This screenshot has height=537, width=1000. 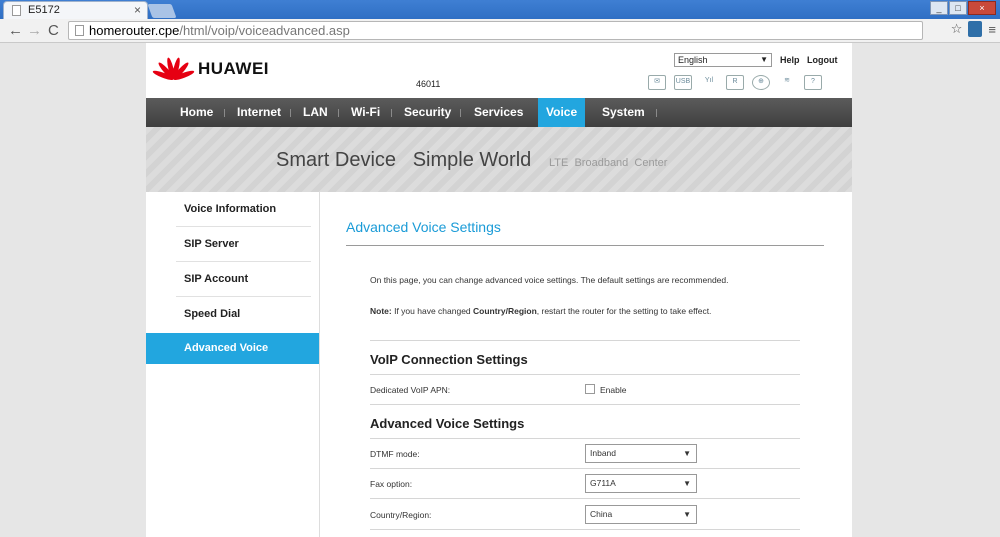 I want to click on sidebar-item-label: Voice Information, so click(x=230, y=209).